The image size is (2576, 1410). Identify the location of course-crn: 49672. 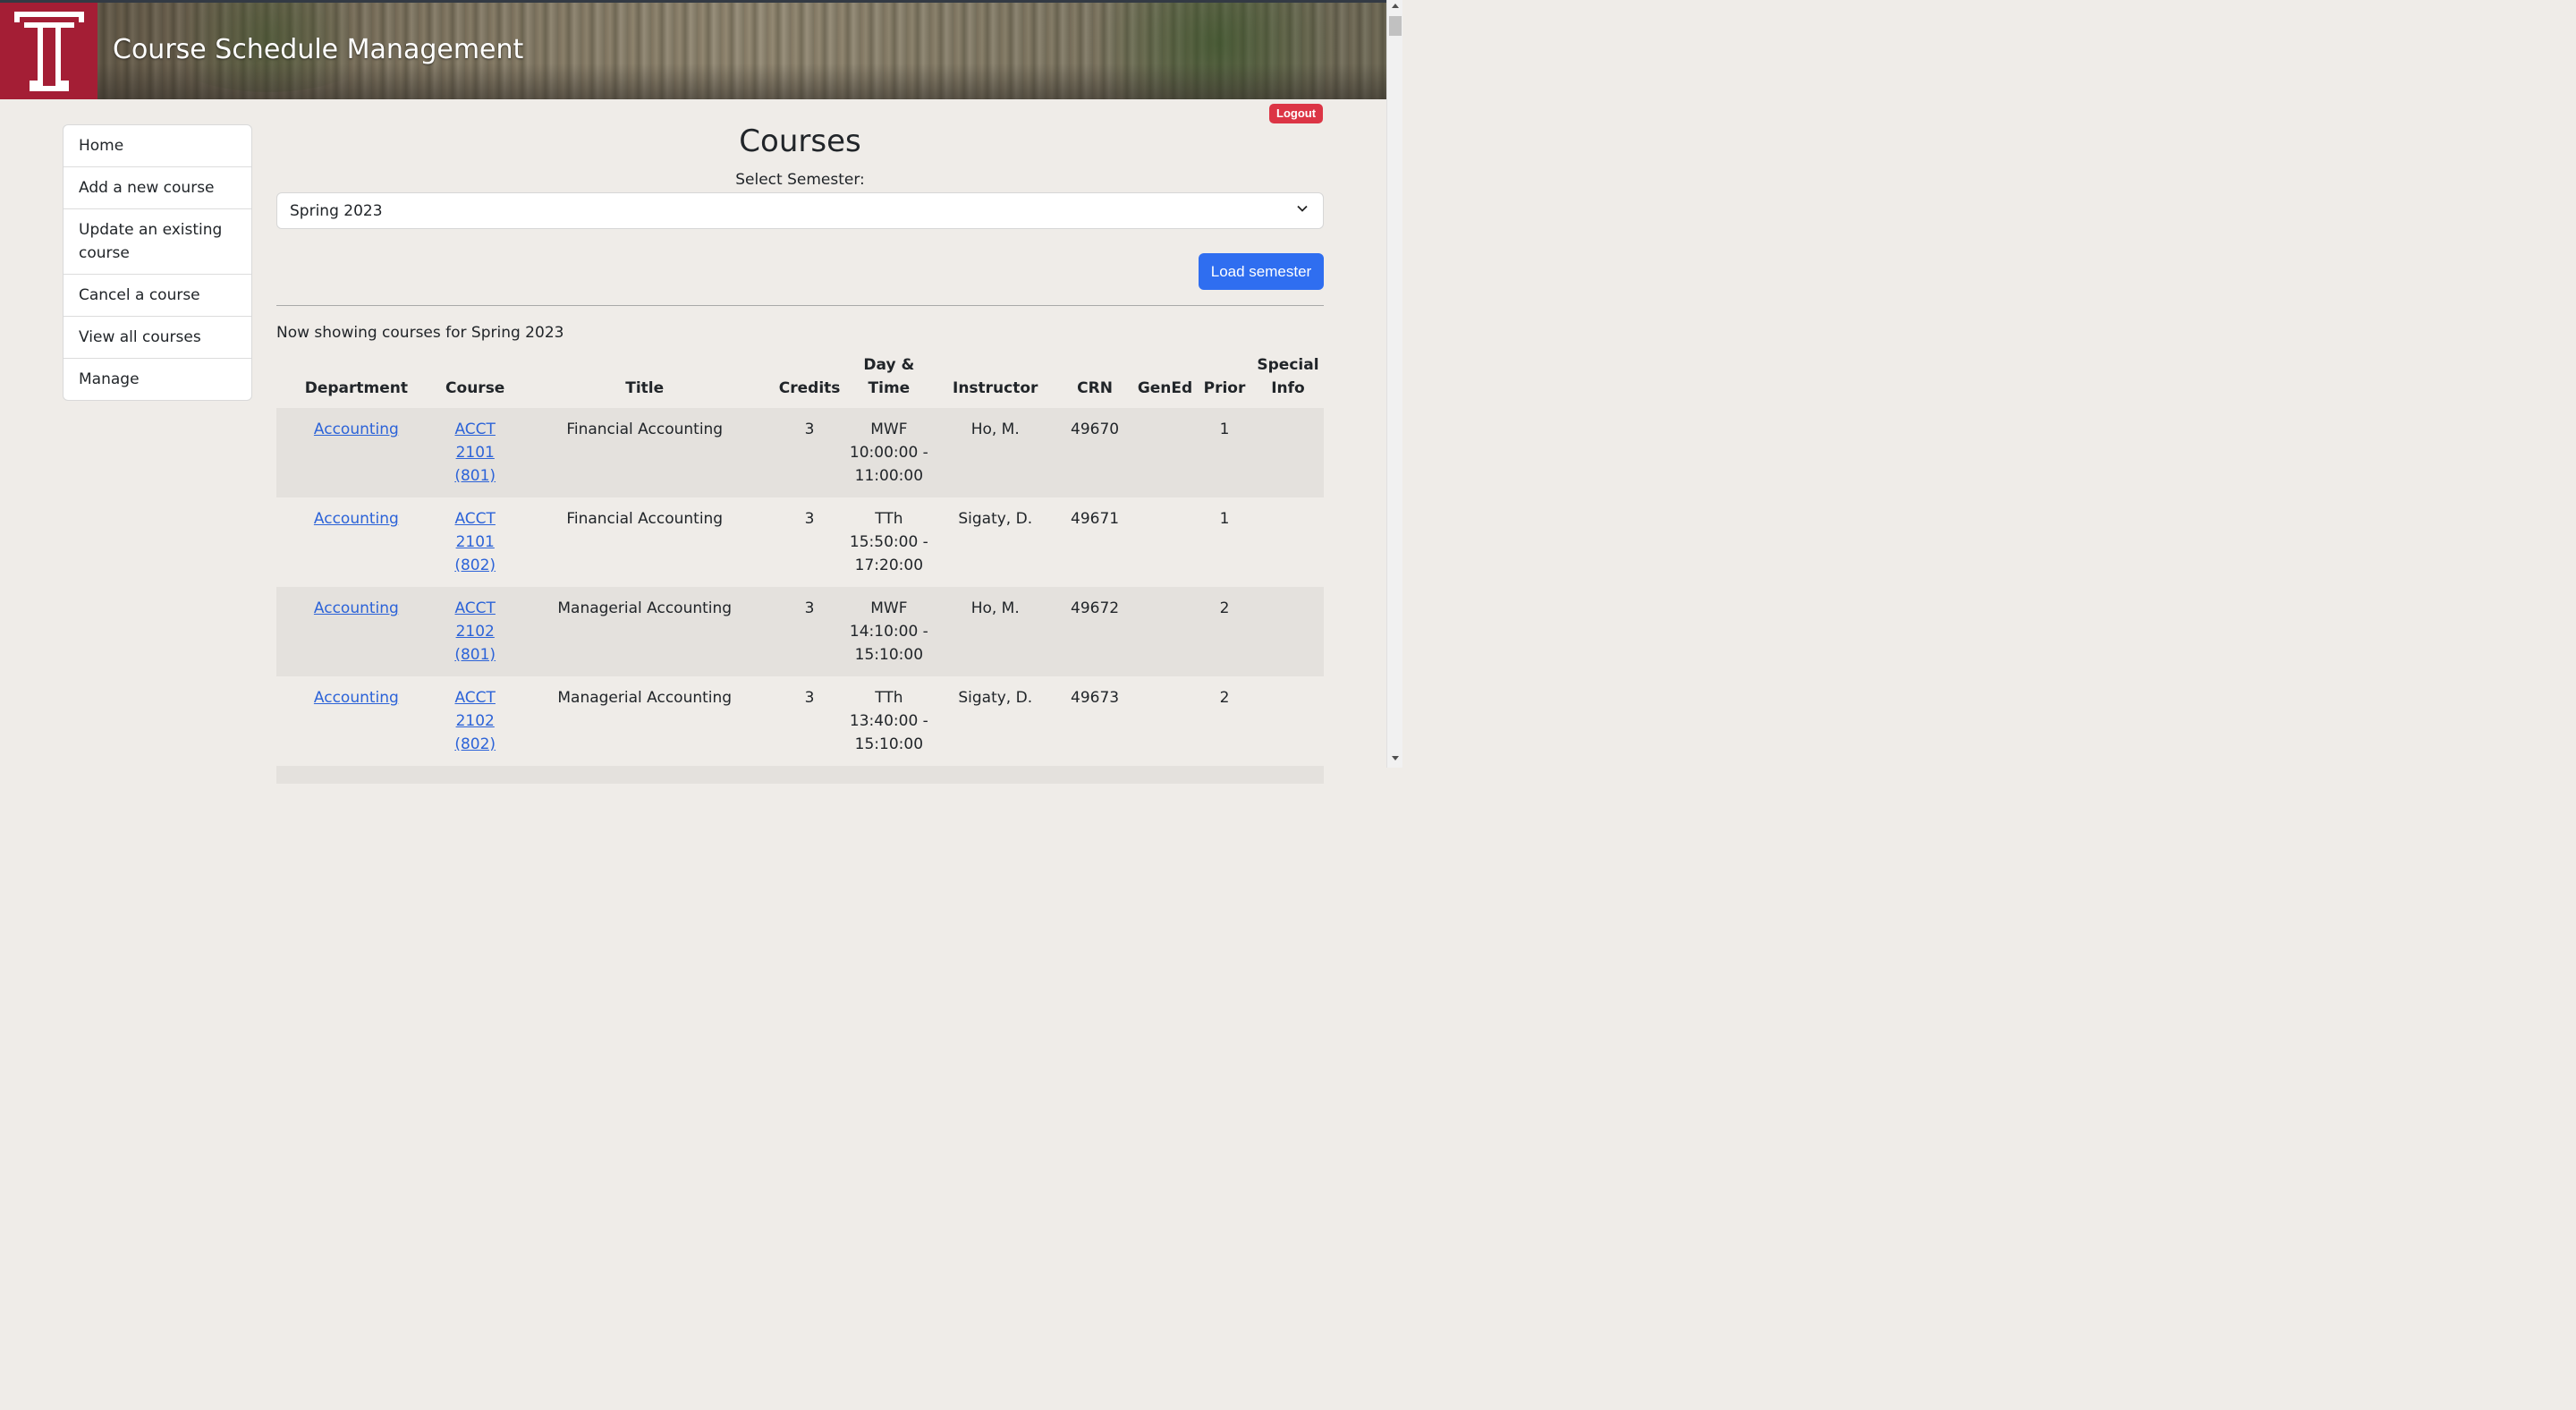
(1095, 631).